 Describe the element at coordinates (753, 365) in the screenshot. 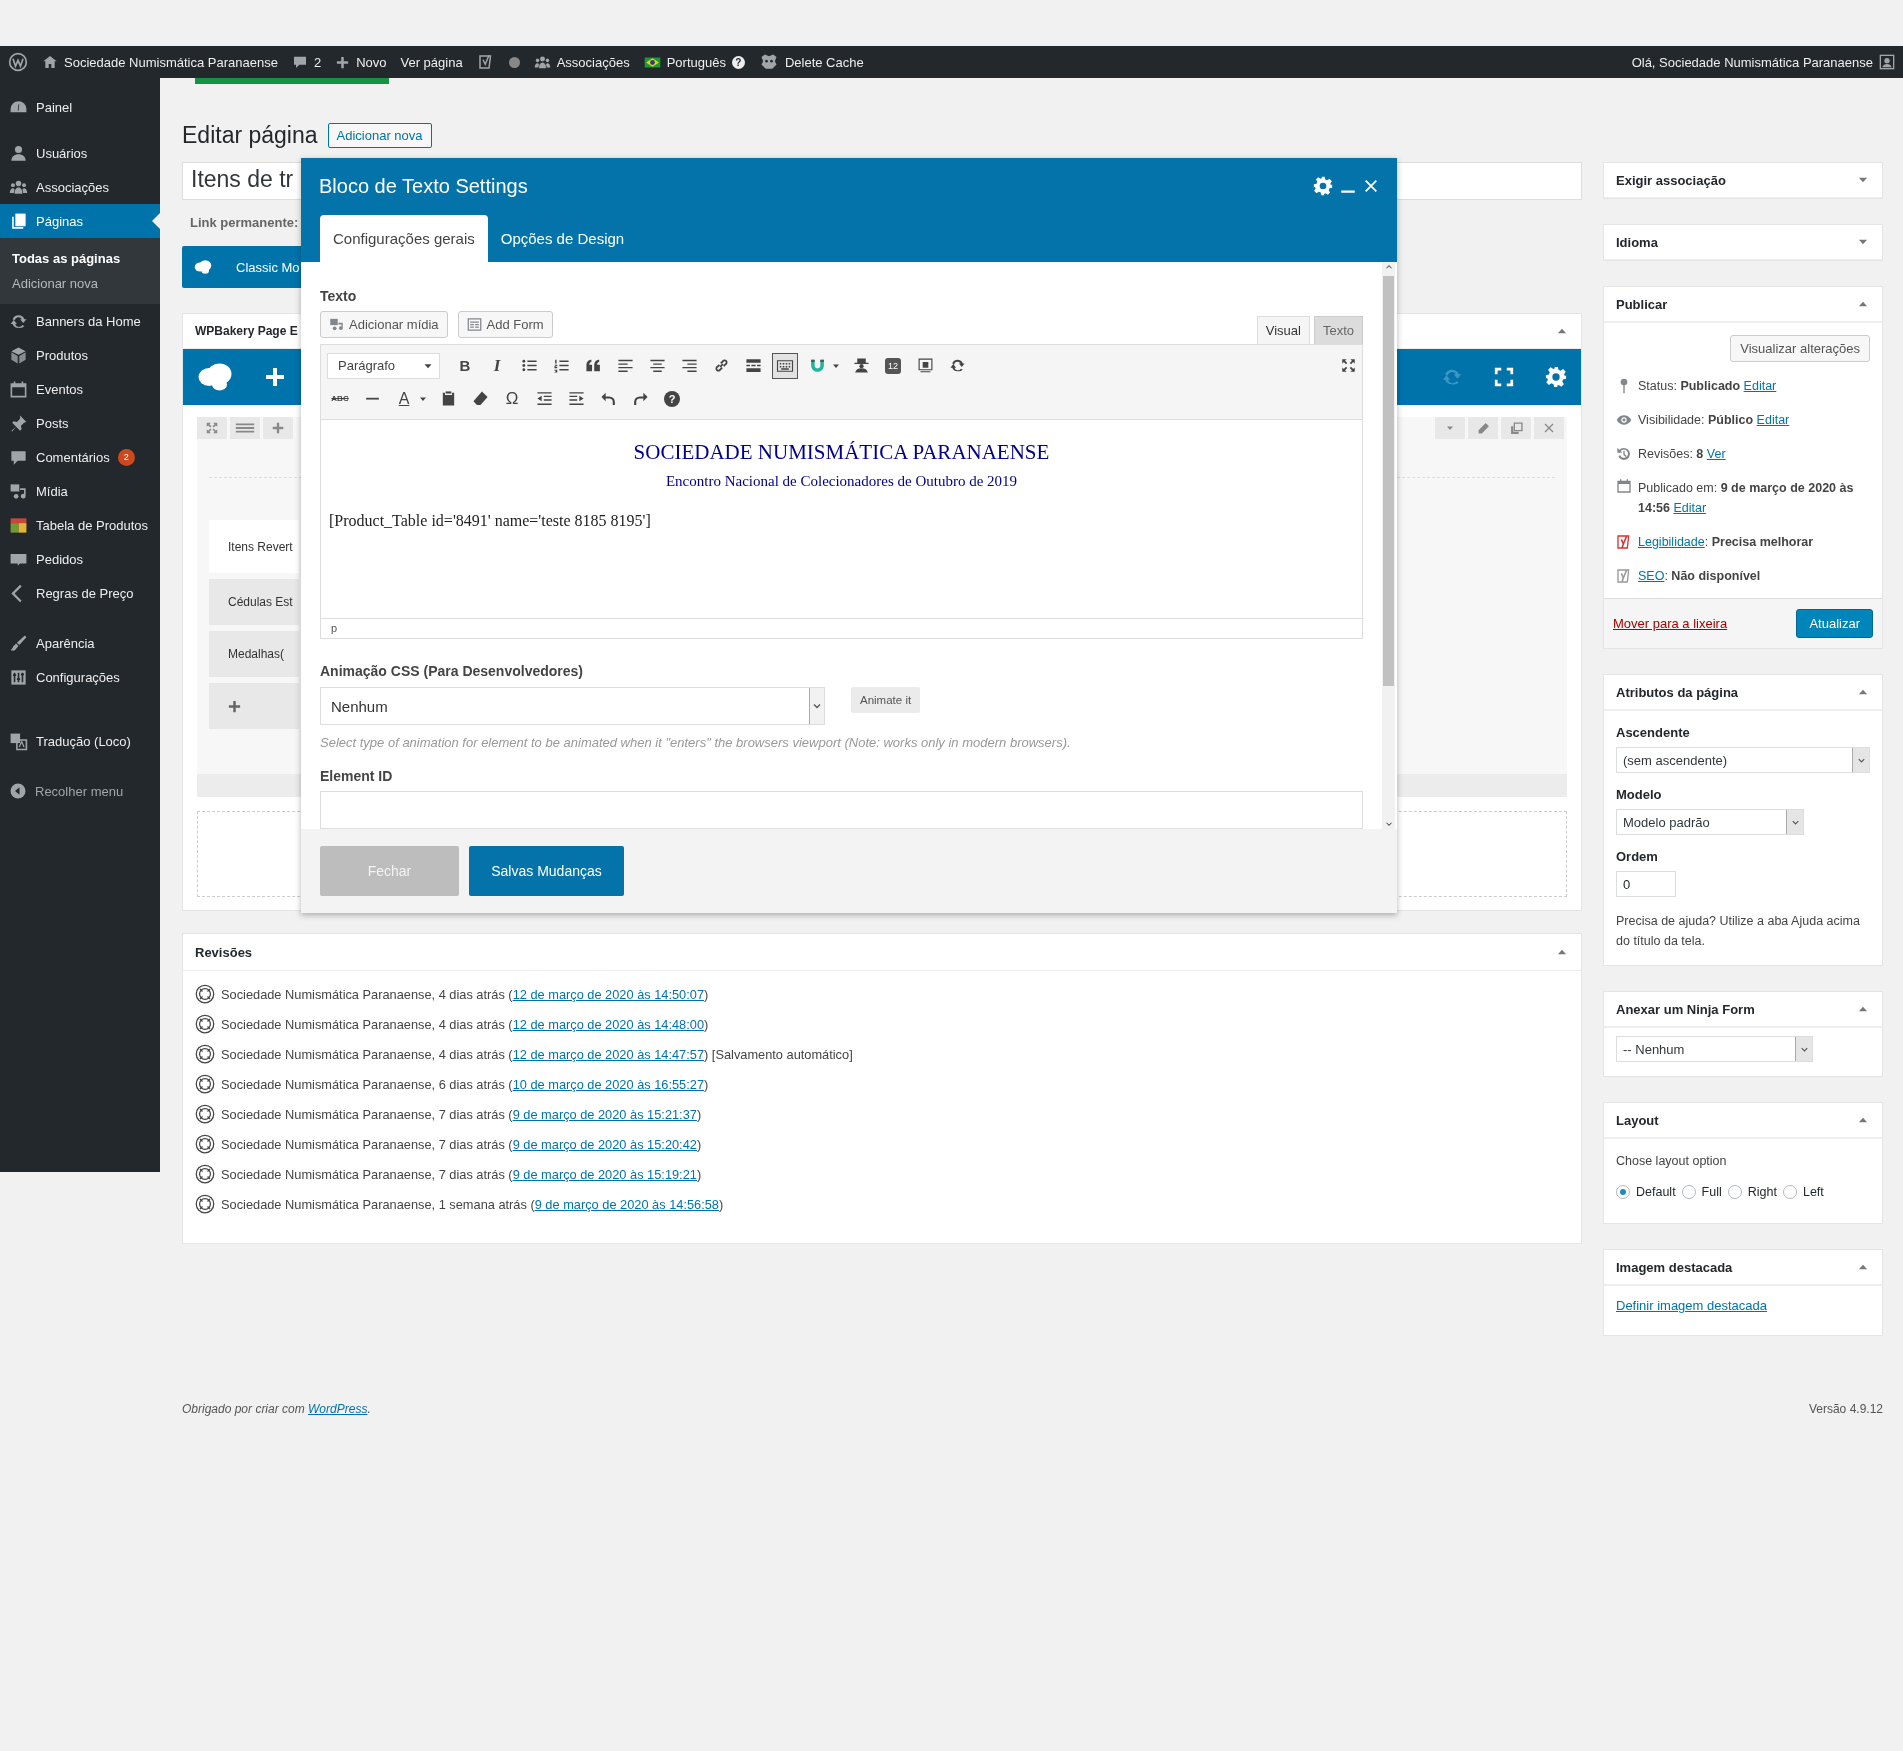

I see `read-more-icon` at that location.